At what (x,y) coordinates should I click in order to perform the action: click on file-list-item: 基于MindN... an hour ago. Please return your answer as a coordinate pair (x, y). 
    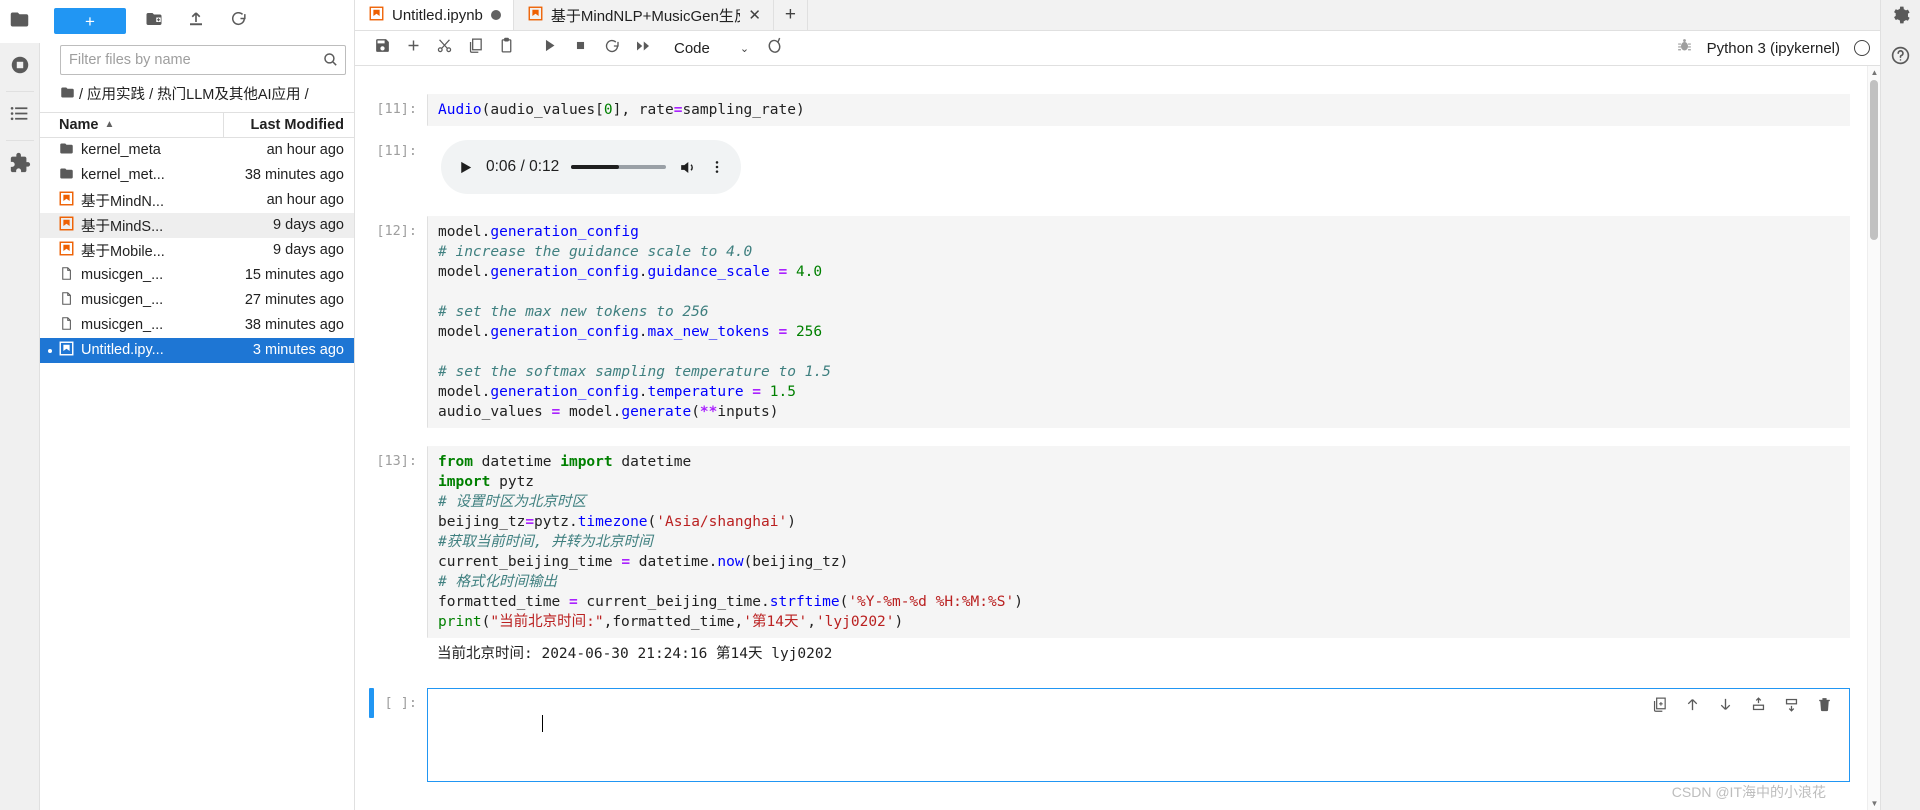
    Looking at the image, I should click on (197, 200).